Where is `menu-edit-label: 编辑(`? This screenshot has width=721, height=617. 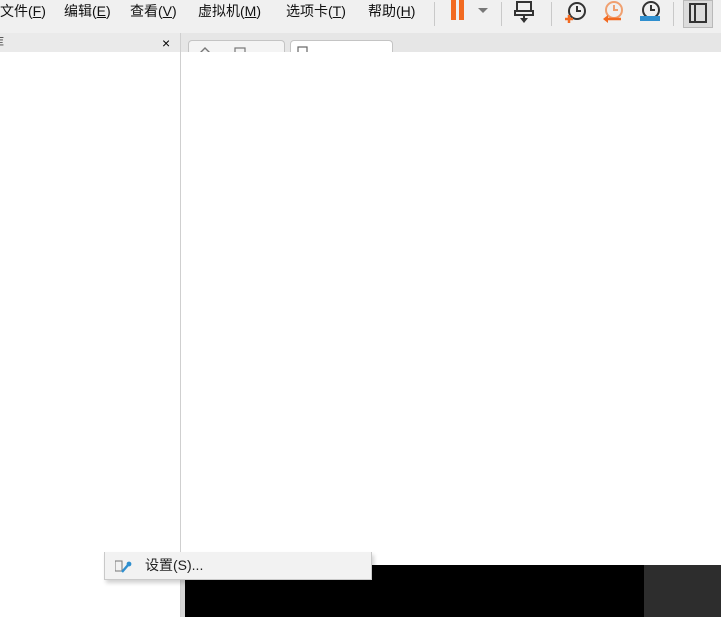 menu-edit-label: 编辑( is located at coordinates (80, 11).